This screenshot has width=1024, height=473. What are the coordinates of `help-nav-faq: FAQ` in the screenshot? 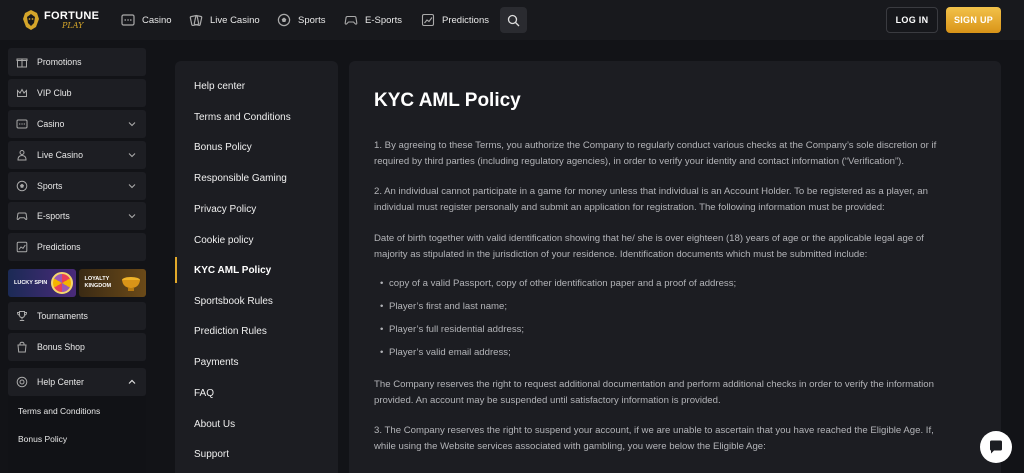 It's located at (204, 393).